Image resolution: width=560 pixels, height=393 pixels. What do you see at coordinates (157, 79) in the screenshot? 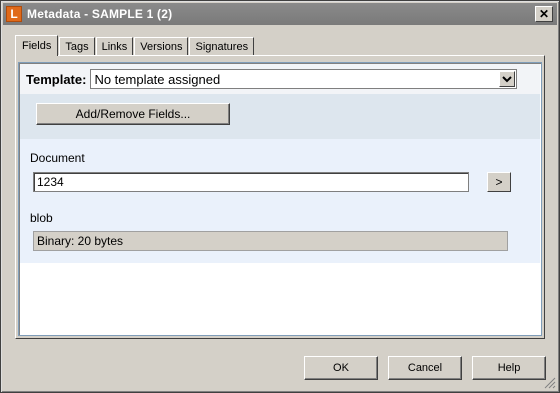
I see `template-selected-value: No template assigned` at bounding box center [157, 79].